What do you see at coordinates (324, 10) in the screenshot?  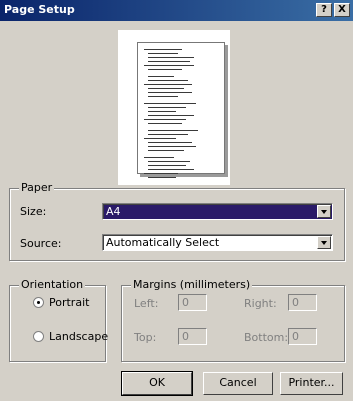 I see `help-button: ?` at bounding box center [324, 10].